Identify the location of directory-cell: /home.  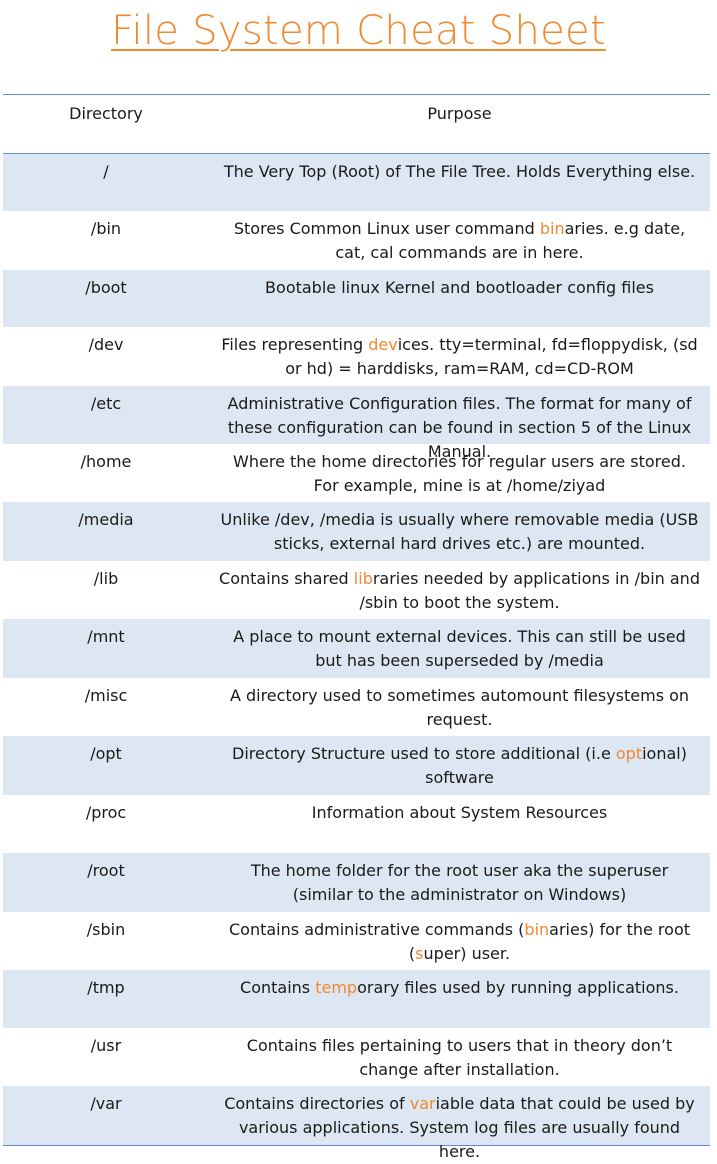
(106, 461).